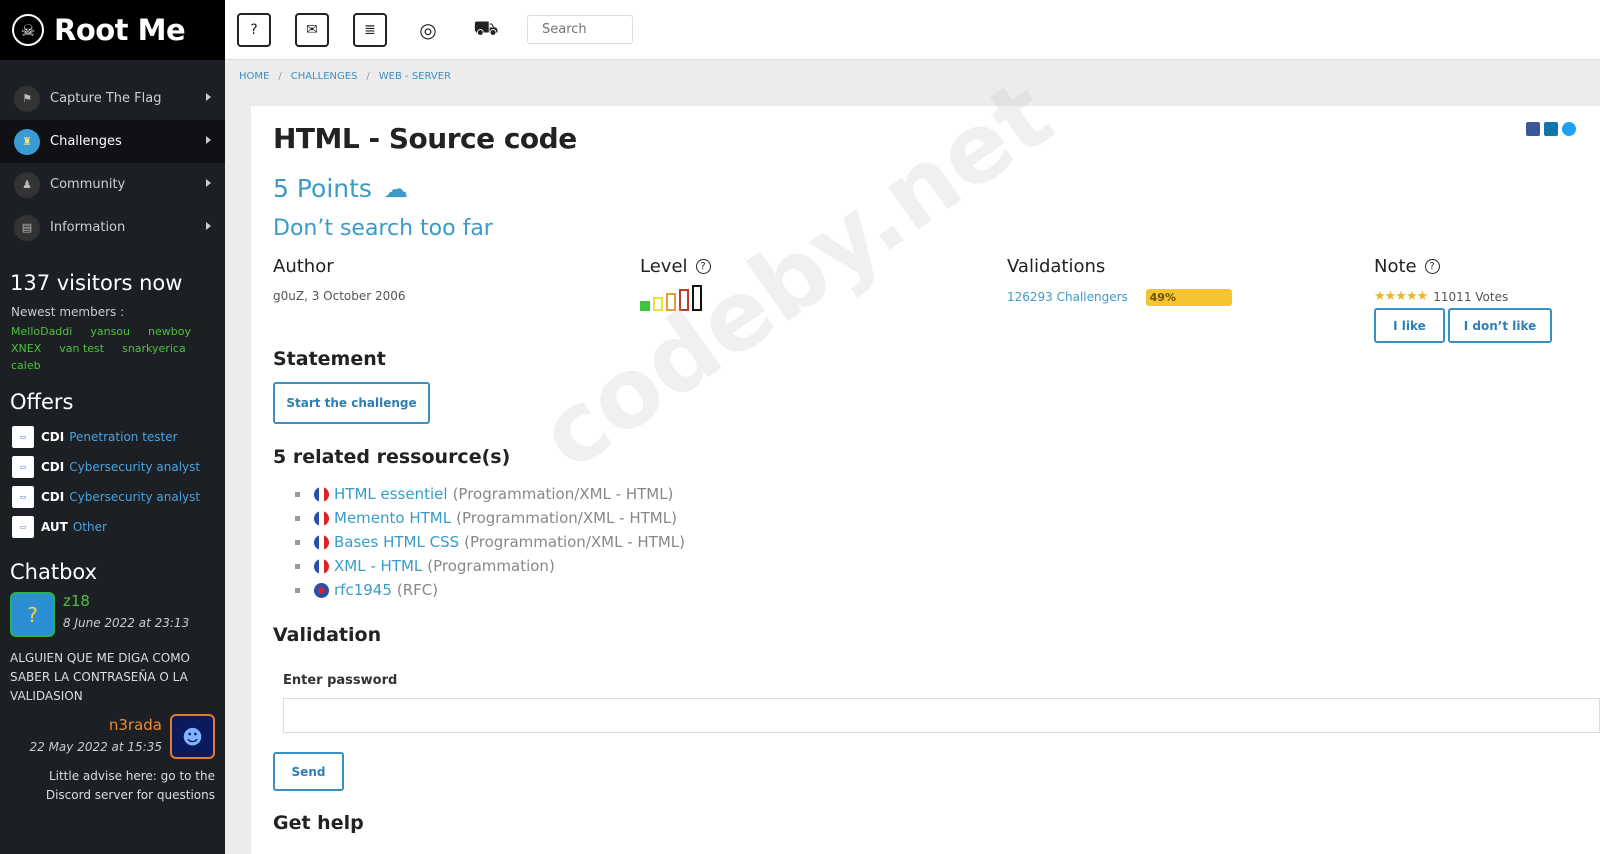 The height and width of the screenshot is (854, 1600). What do you see at coordinates (370, 29) in the screenshot?
I see `docs-icon: ≣` at bounding box center [370, 29].